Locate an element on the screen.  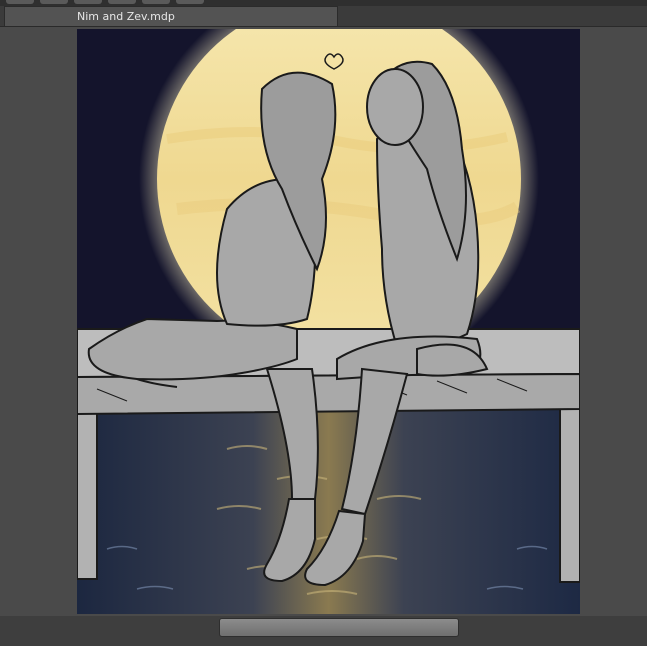
document-tab-bar: Nim and Zev.mdp is located at coordinates (323, 16).